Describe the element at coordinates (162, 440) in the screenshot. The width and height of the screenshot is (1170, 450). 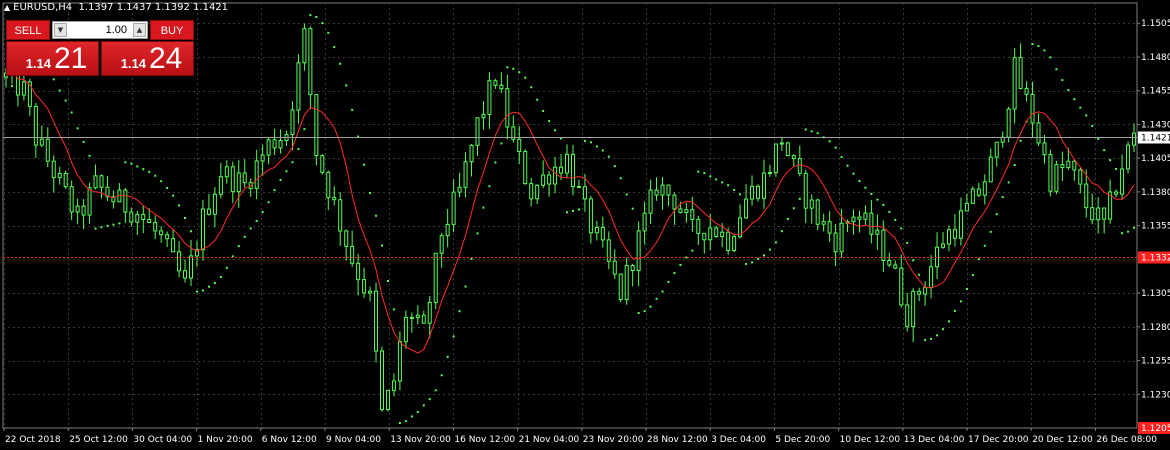
I see `x-tick-label: 30 Oct 04:00` at that location.